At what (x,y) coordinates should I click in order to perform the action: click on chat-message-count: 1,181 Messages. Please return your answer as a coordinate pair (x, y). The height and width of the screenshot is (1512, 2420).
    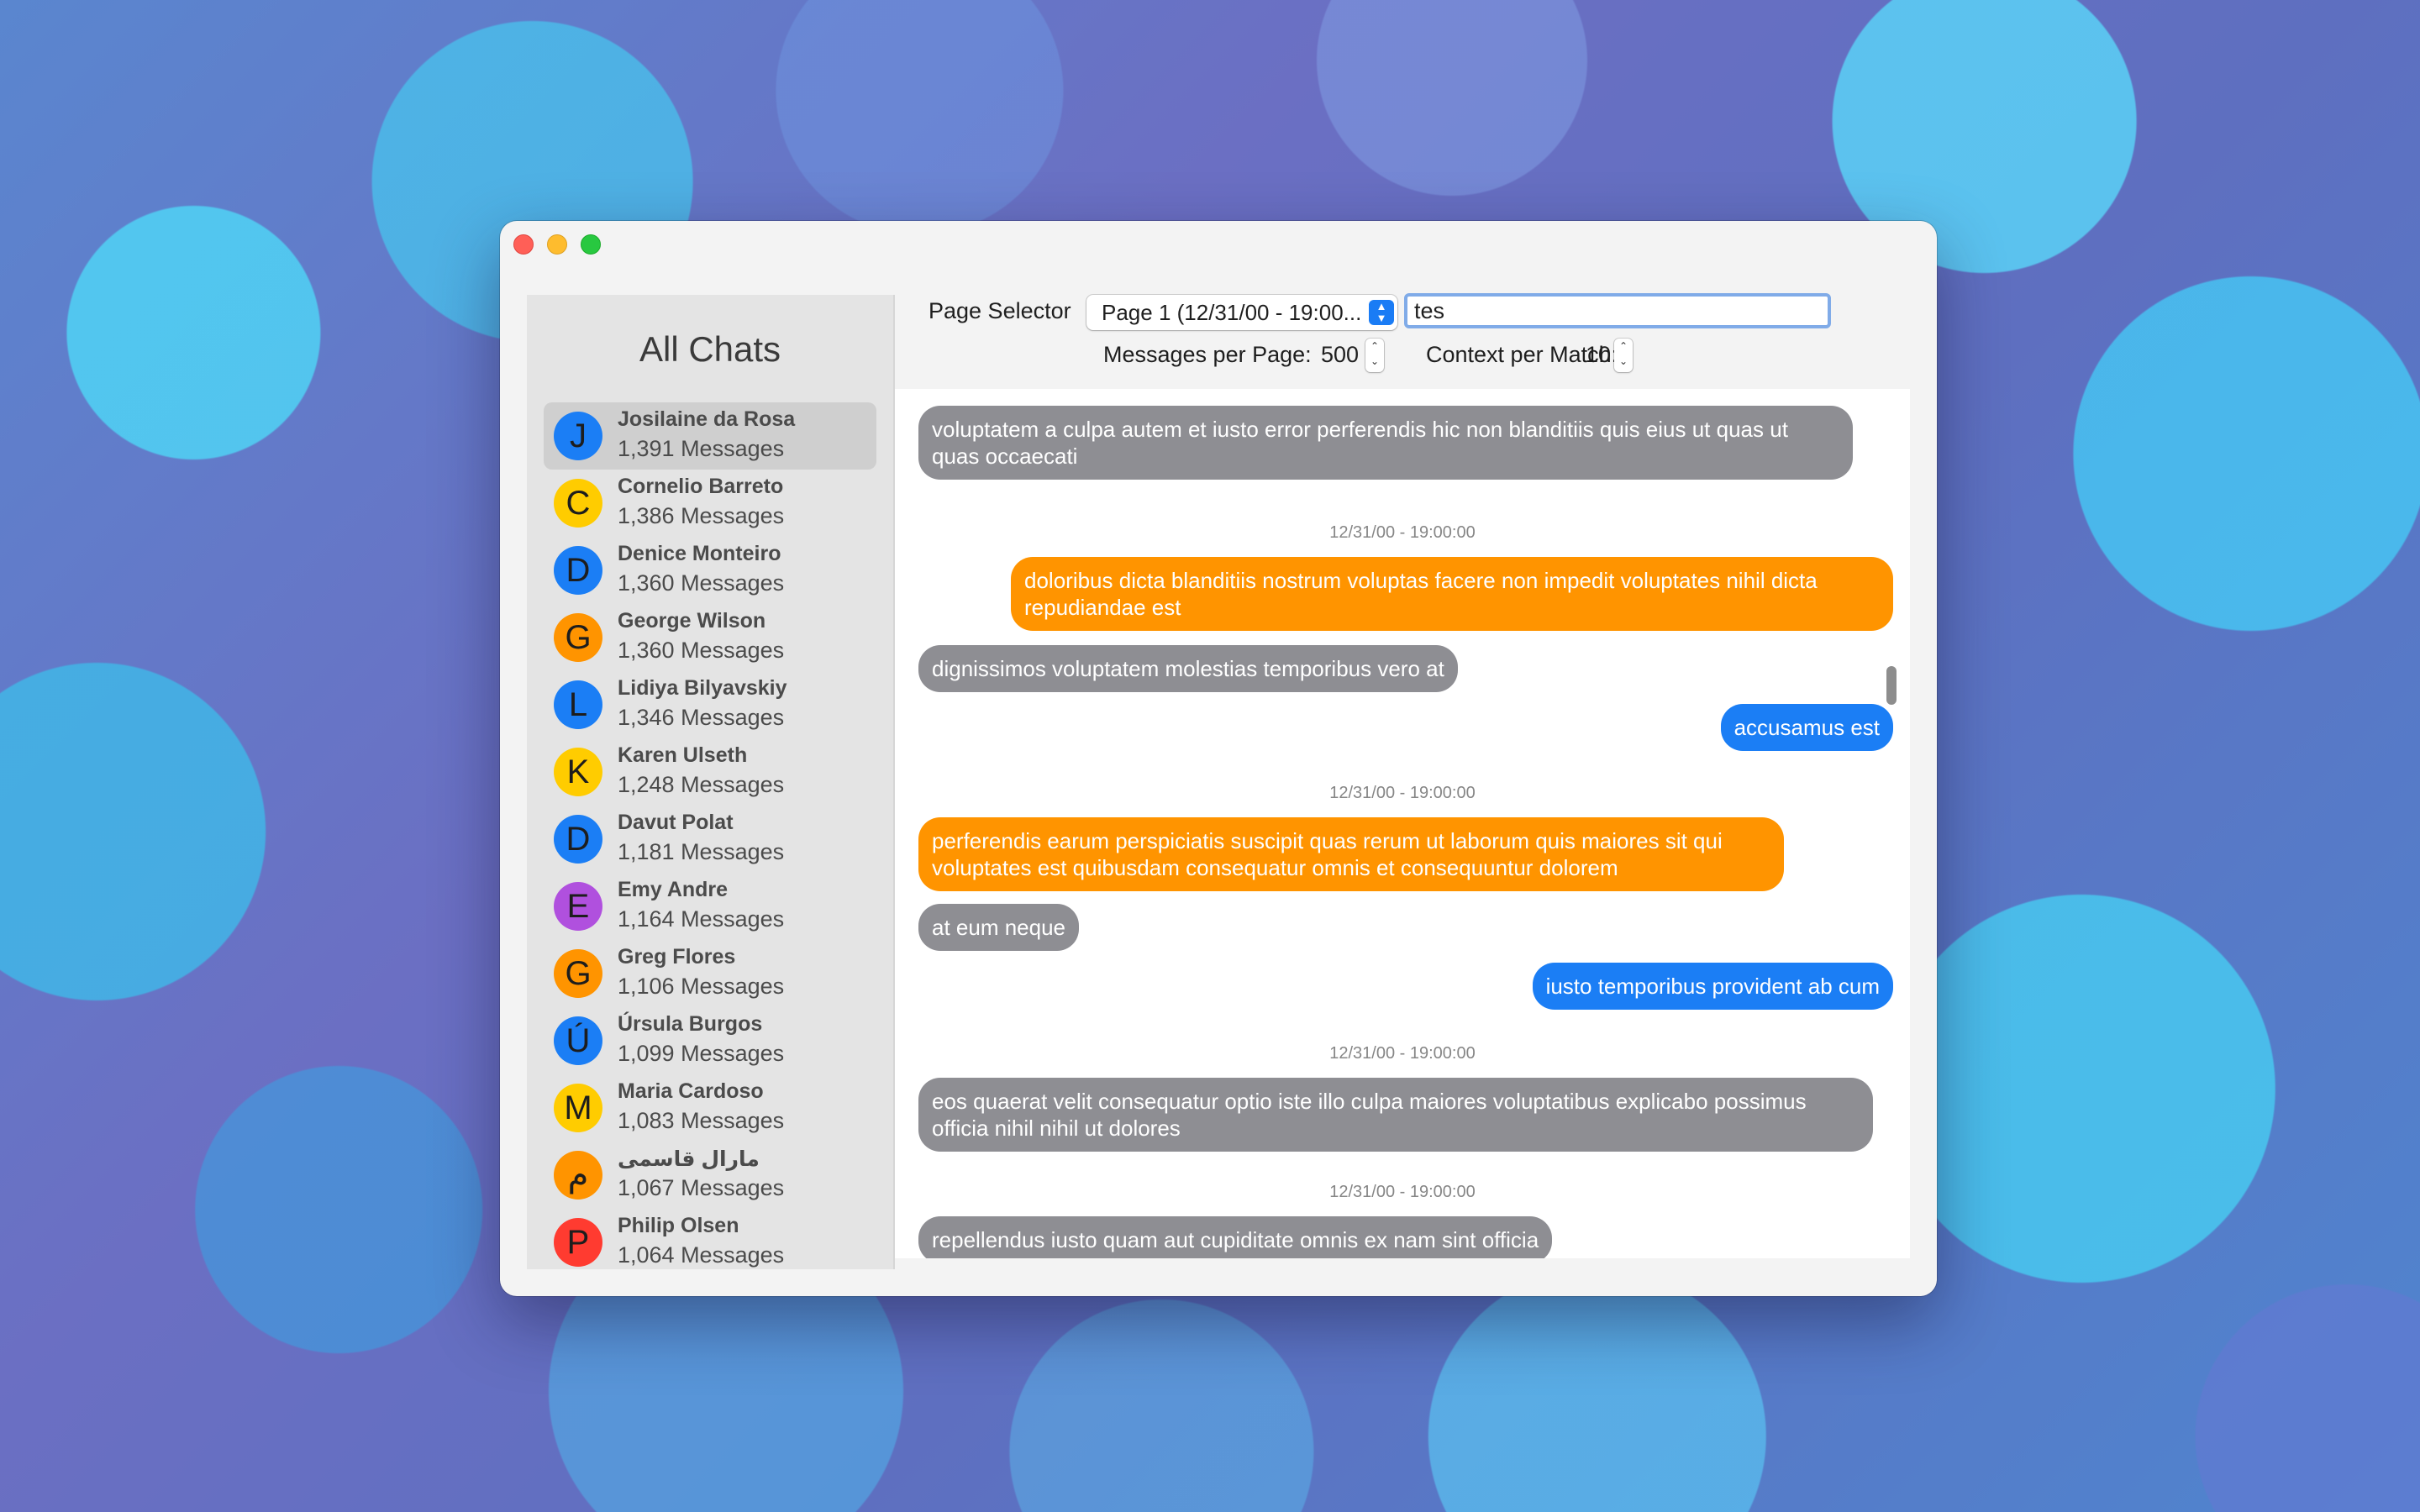
    Looking at the image, I should click on (702, 851).